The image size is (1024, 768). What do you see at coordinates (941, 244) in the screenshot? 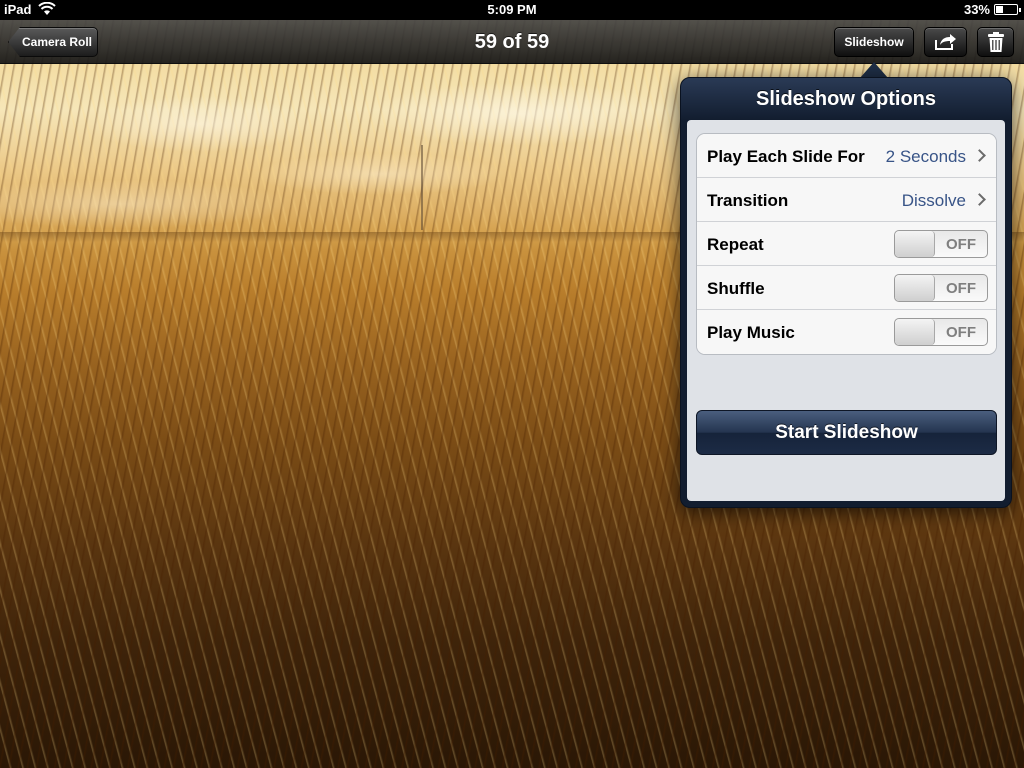
I see `repeat-toggle: OFF` at bounding box center [941, 244].